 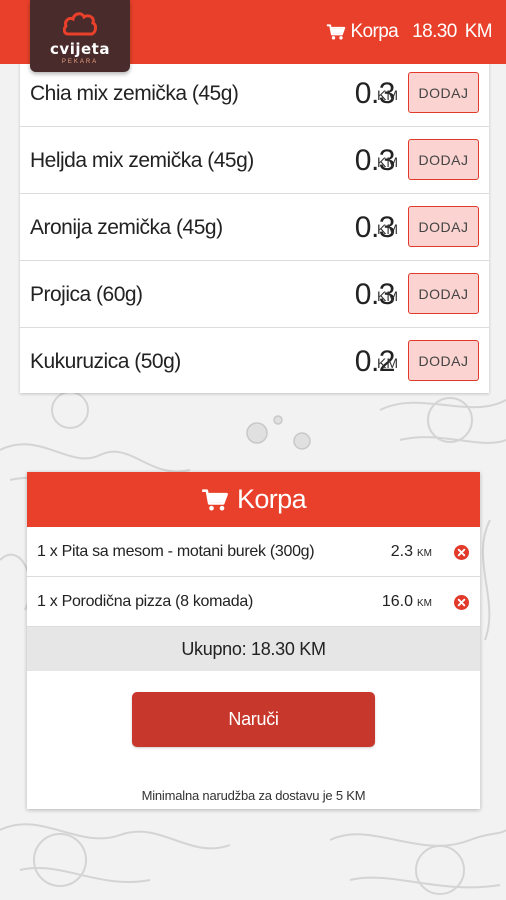 I want to click on logo-wordmark: cvijeta, so click(x=80, y=49).